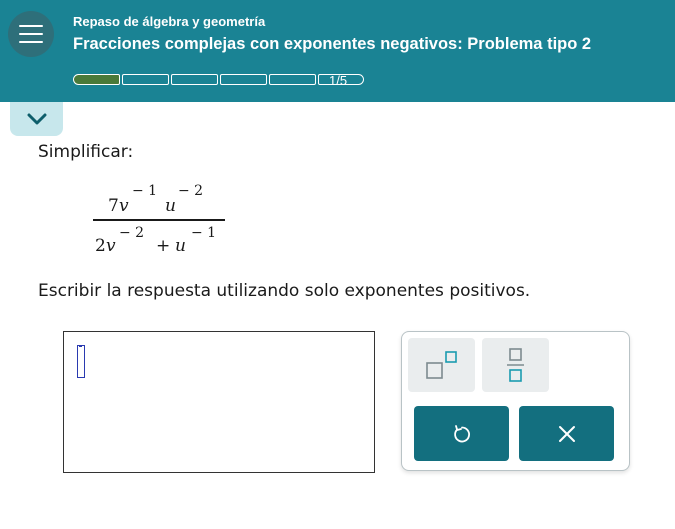 The height and width of the screenshot is (529, 675). What do you see at coordinates (86, 152) in the screenshot?
I see `question-prompt: Simplificar:` at bounding box center [86, 152].